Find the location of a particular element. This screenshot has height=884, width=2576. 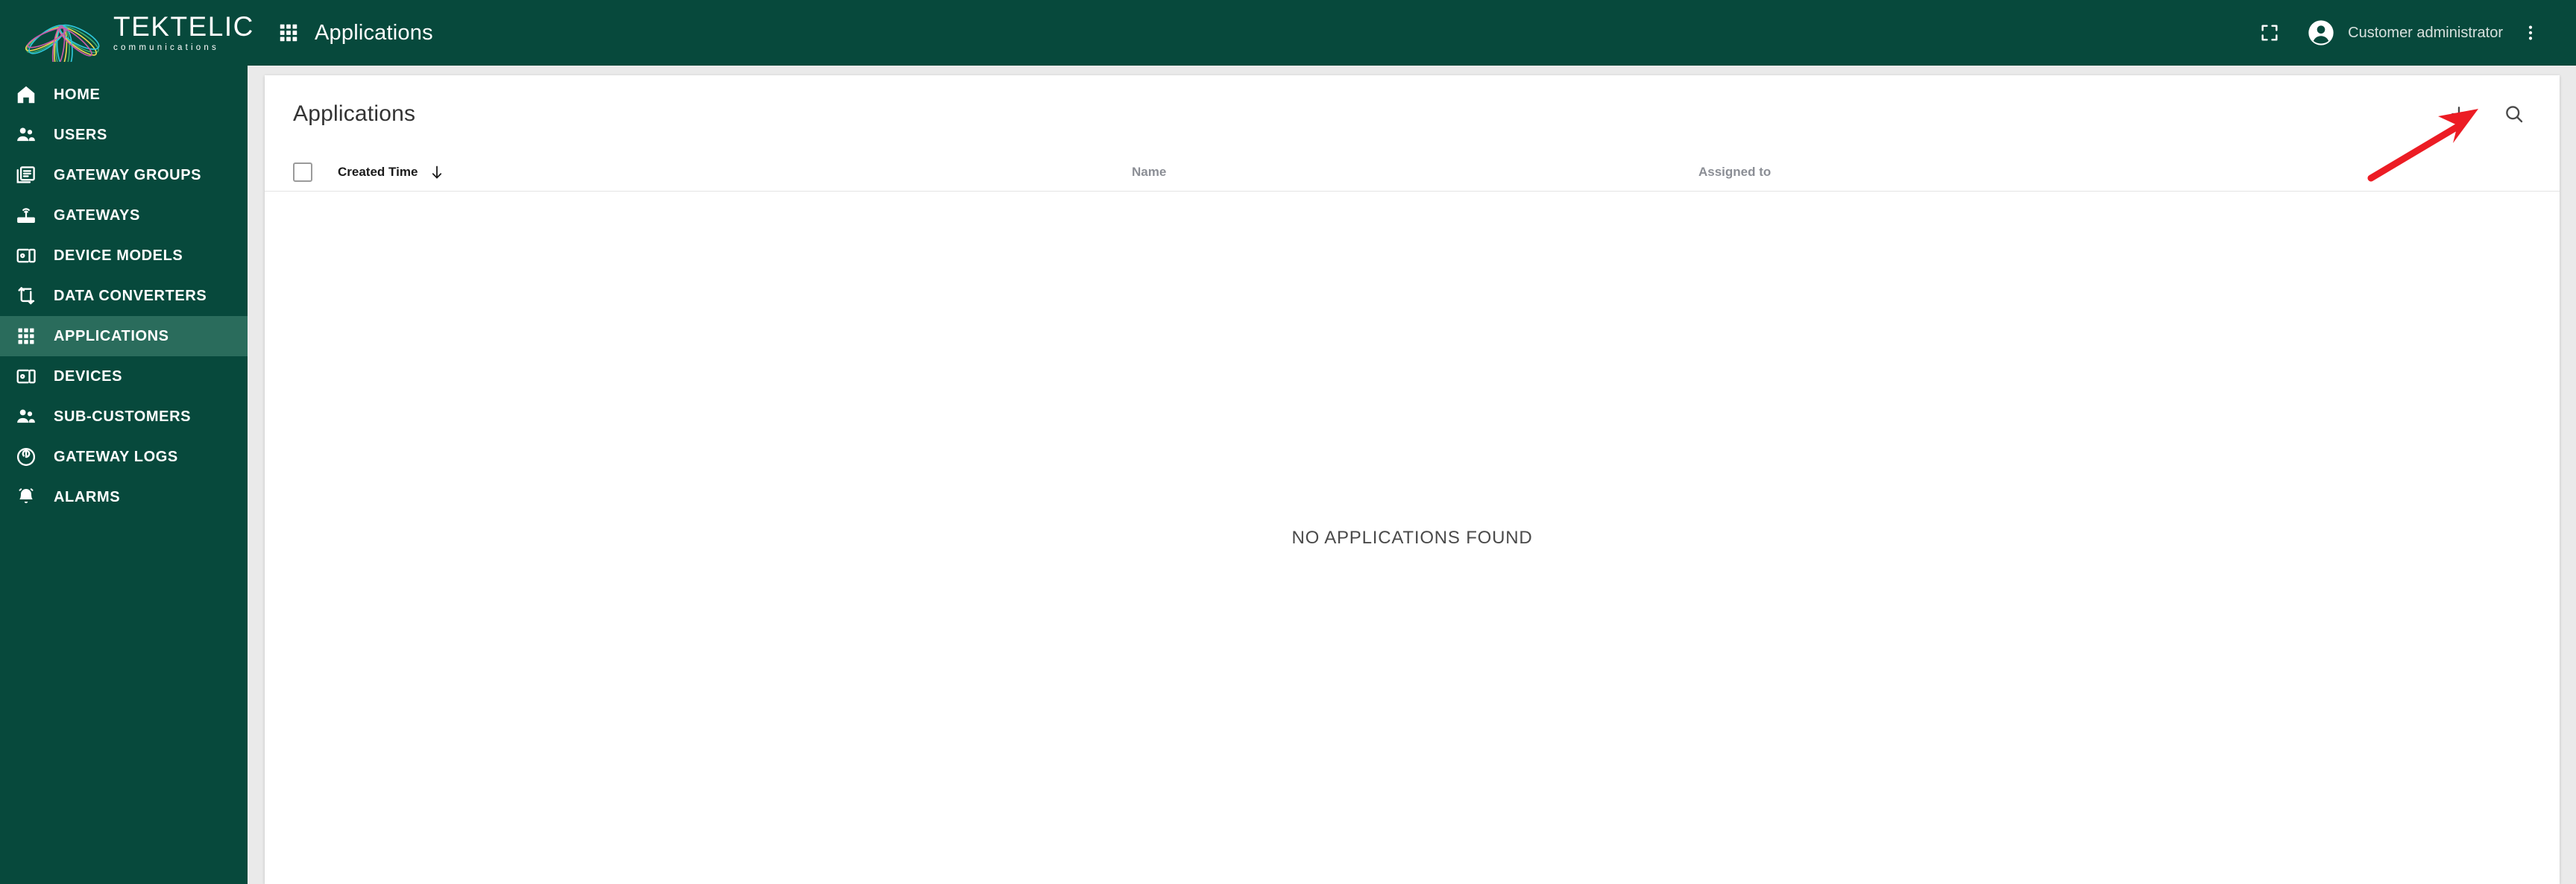

sidebar-item-gateway-logs: GATEWAY LOGS is located at coordinates (124, 457).